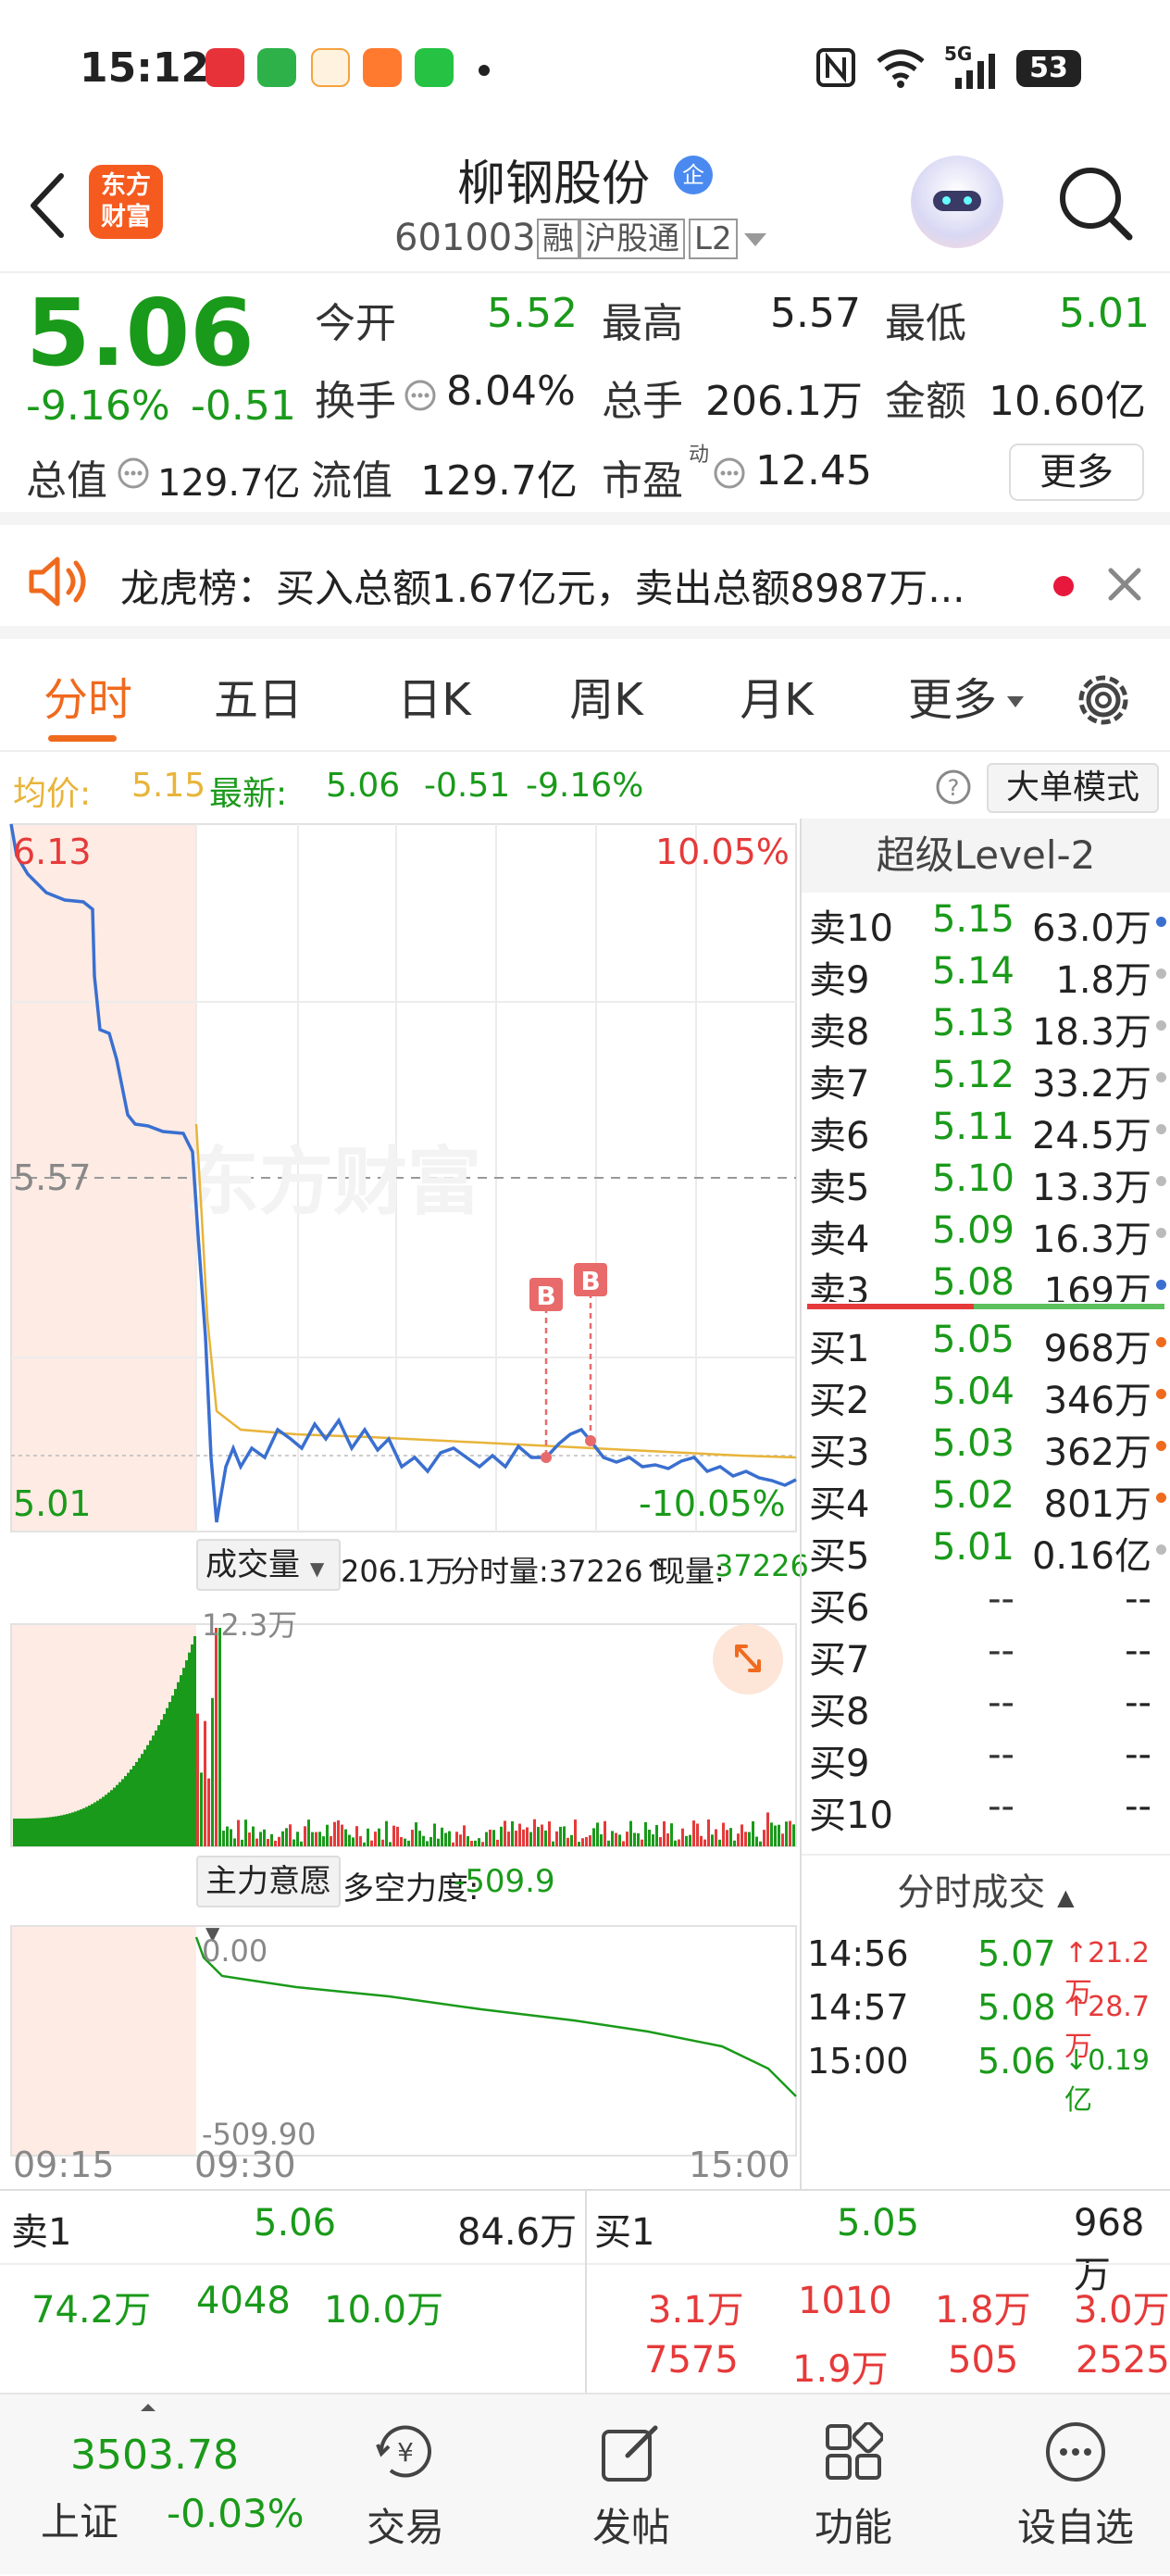  Describe the element at coordinates (1075, 2486) in the screenshot. I see `nav-add-watchlist: 设自选` at that location.